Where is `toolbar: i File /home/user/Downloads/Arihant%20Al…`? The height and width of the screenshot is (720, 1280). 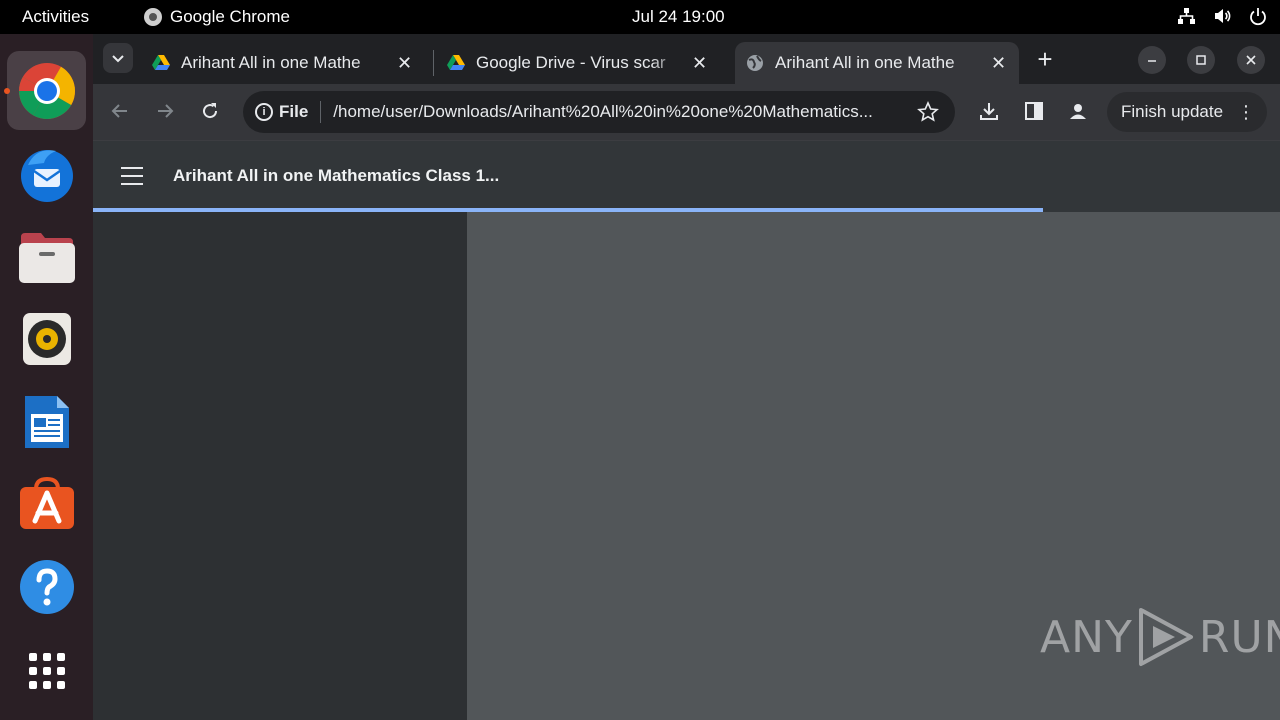 toolbar: i File /home/user/Downloads/Arihant%20Al… is located at coordinates (686, 112).